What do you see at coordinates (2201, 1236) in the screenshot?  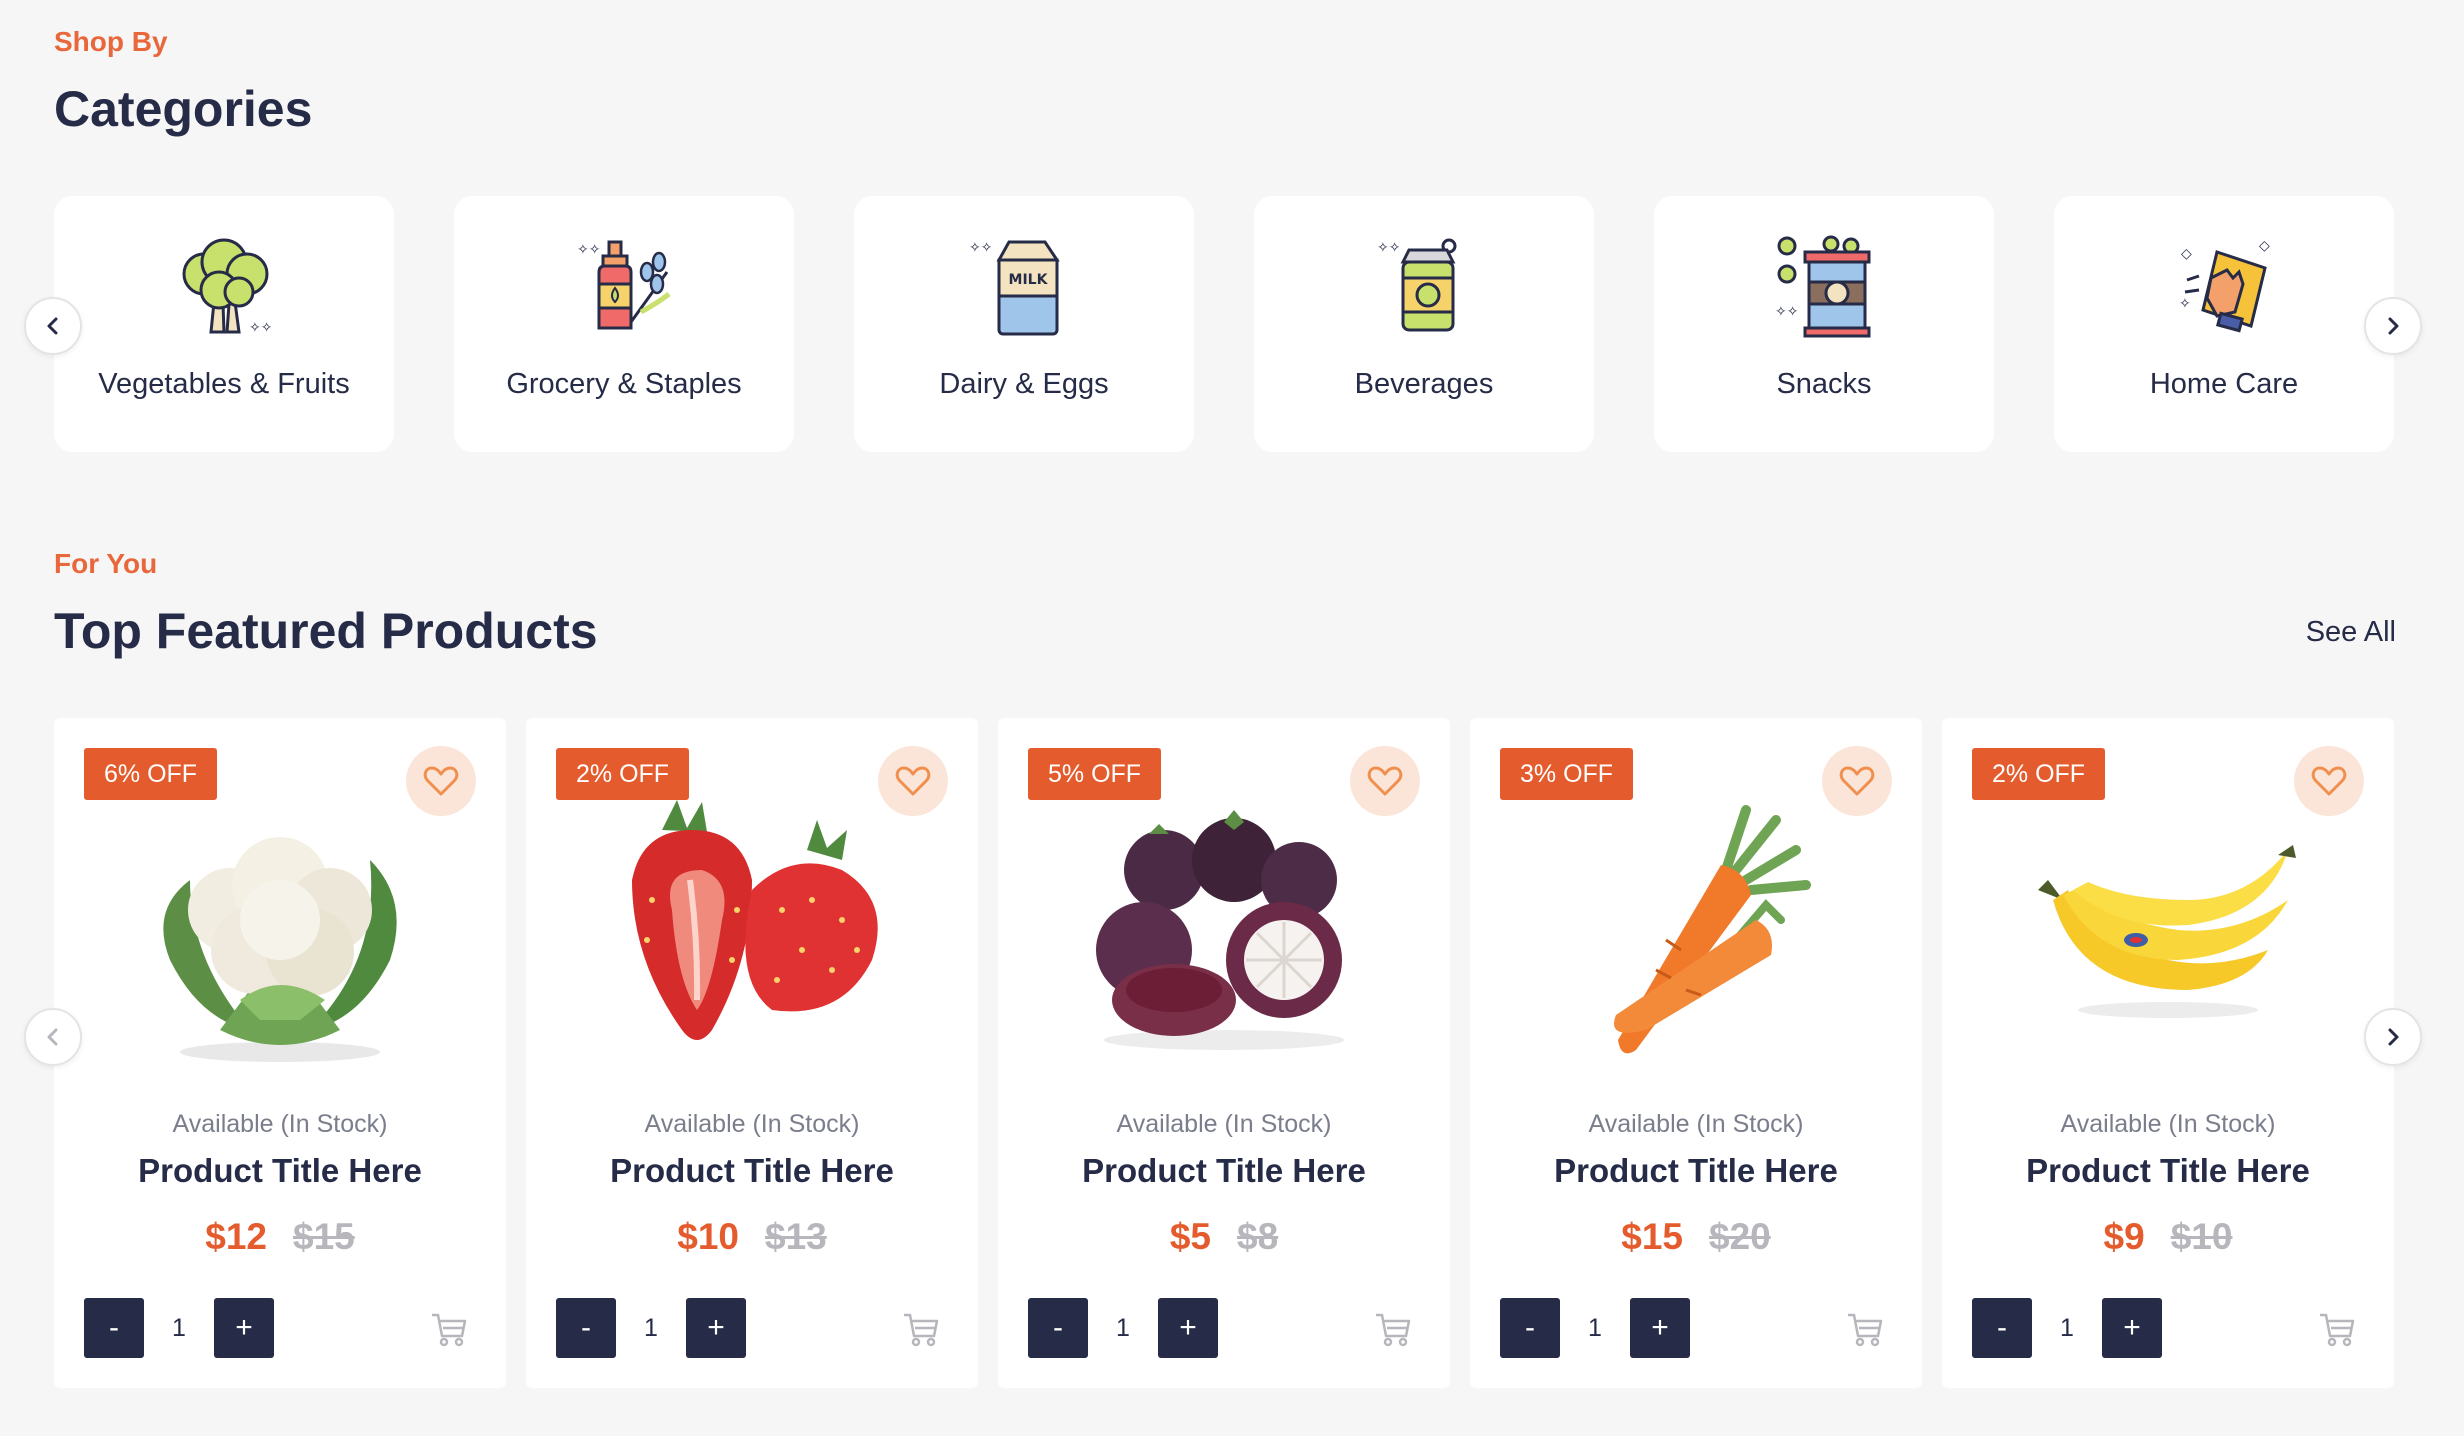 I see `original-price: $10` at bounding box center [2201, 1236].